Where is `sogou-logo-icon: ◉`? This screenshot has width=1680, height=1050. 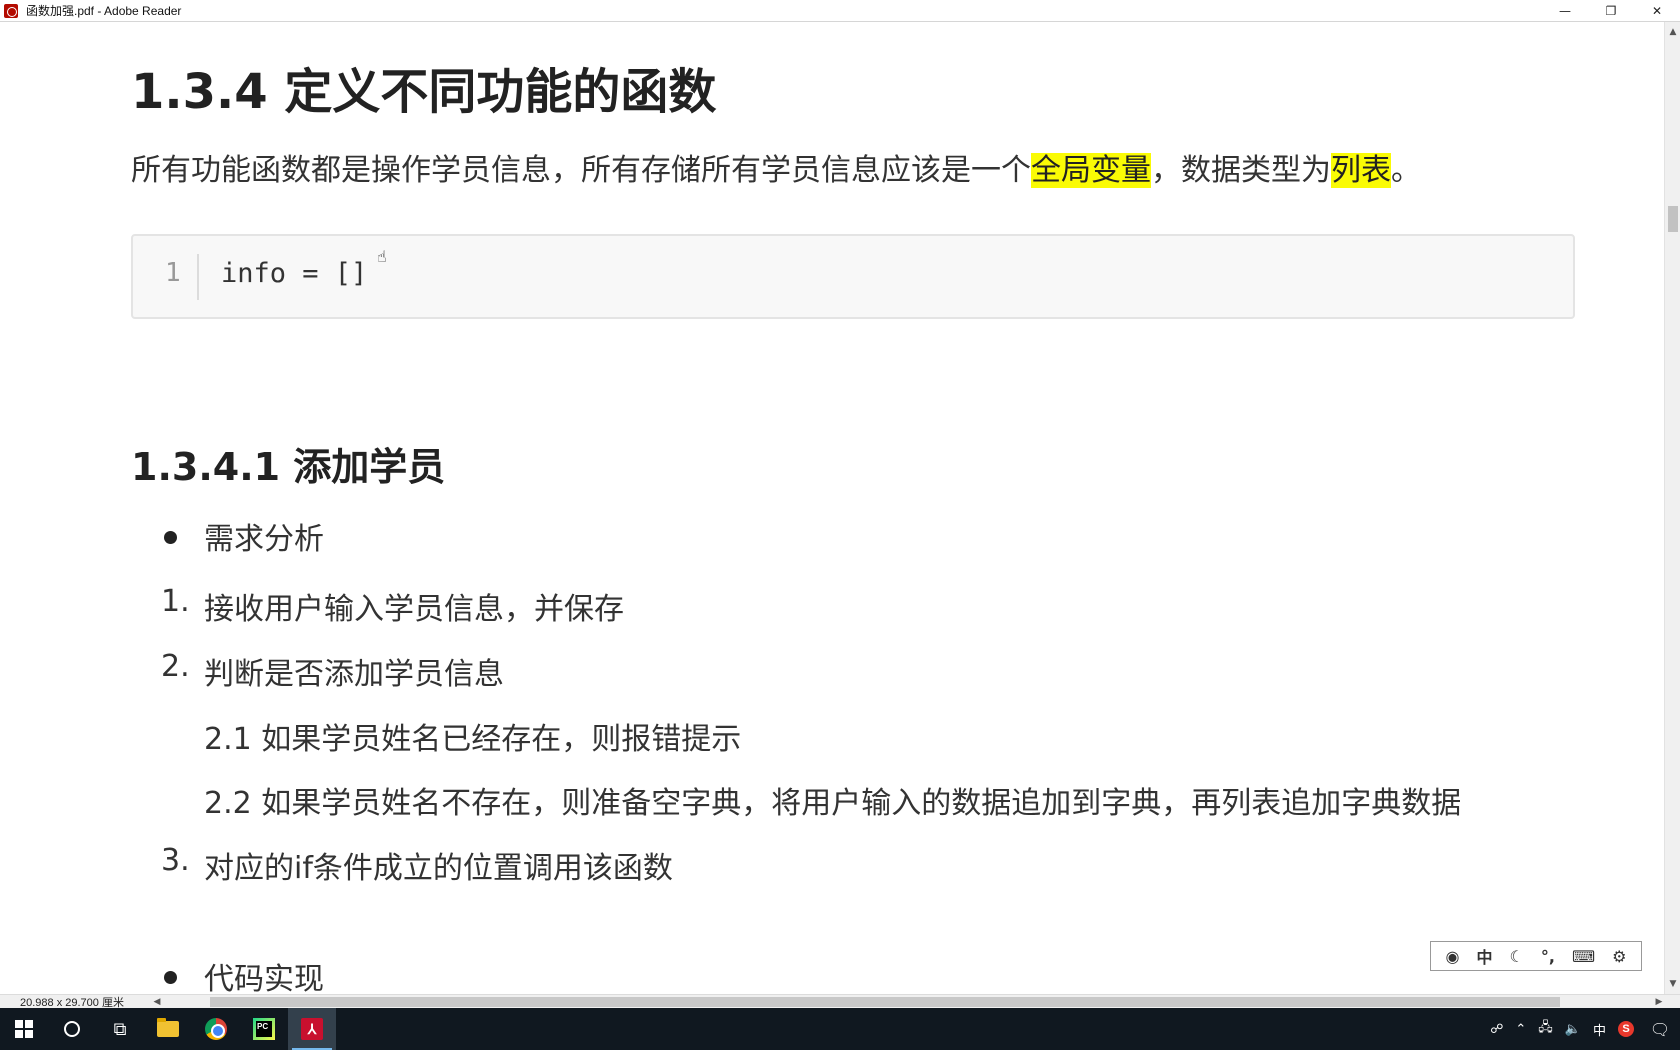 sogou-logo-icon: ◉ is located at coordinates (1453, 956).